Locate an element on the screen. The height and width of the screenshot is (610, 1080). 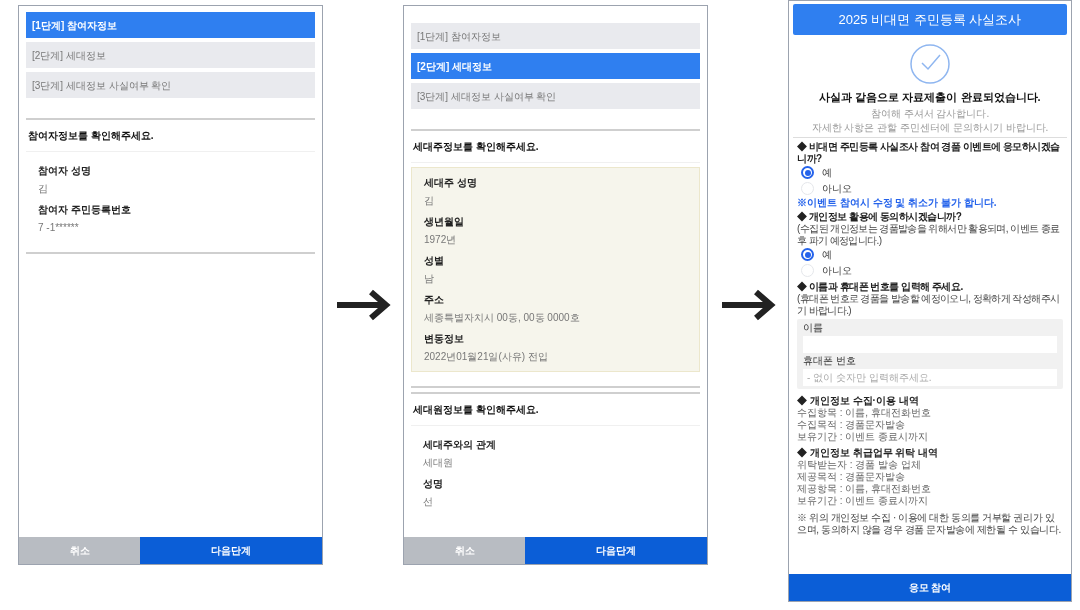
warning-text: ※이벤트 참여시 수정 및 취소가 불가 합니다. is located at coordinates (897, 202).